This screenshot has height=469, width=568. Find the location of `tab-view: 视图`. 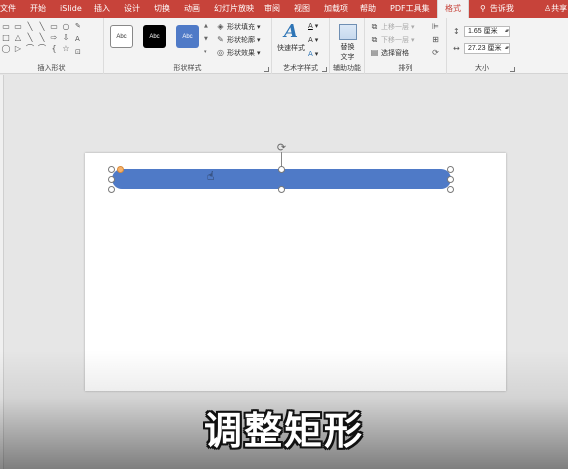

tab-view: 视图 is located at coordinates (302, 9).